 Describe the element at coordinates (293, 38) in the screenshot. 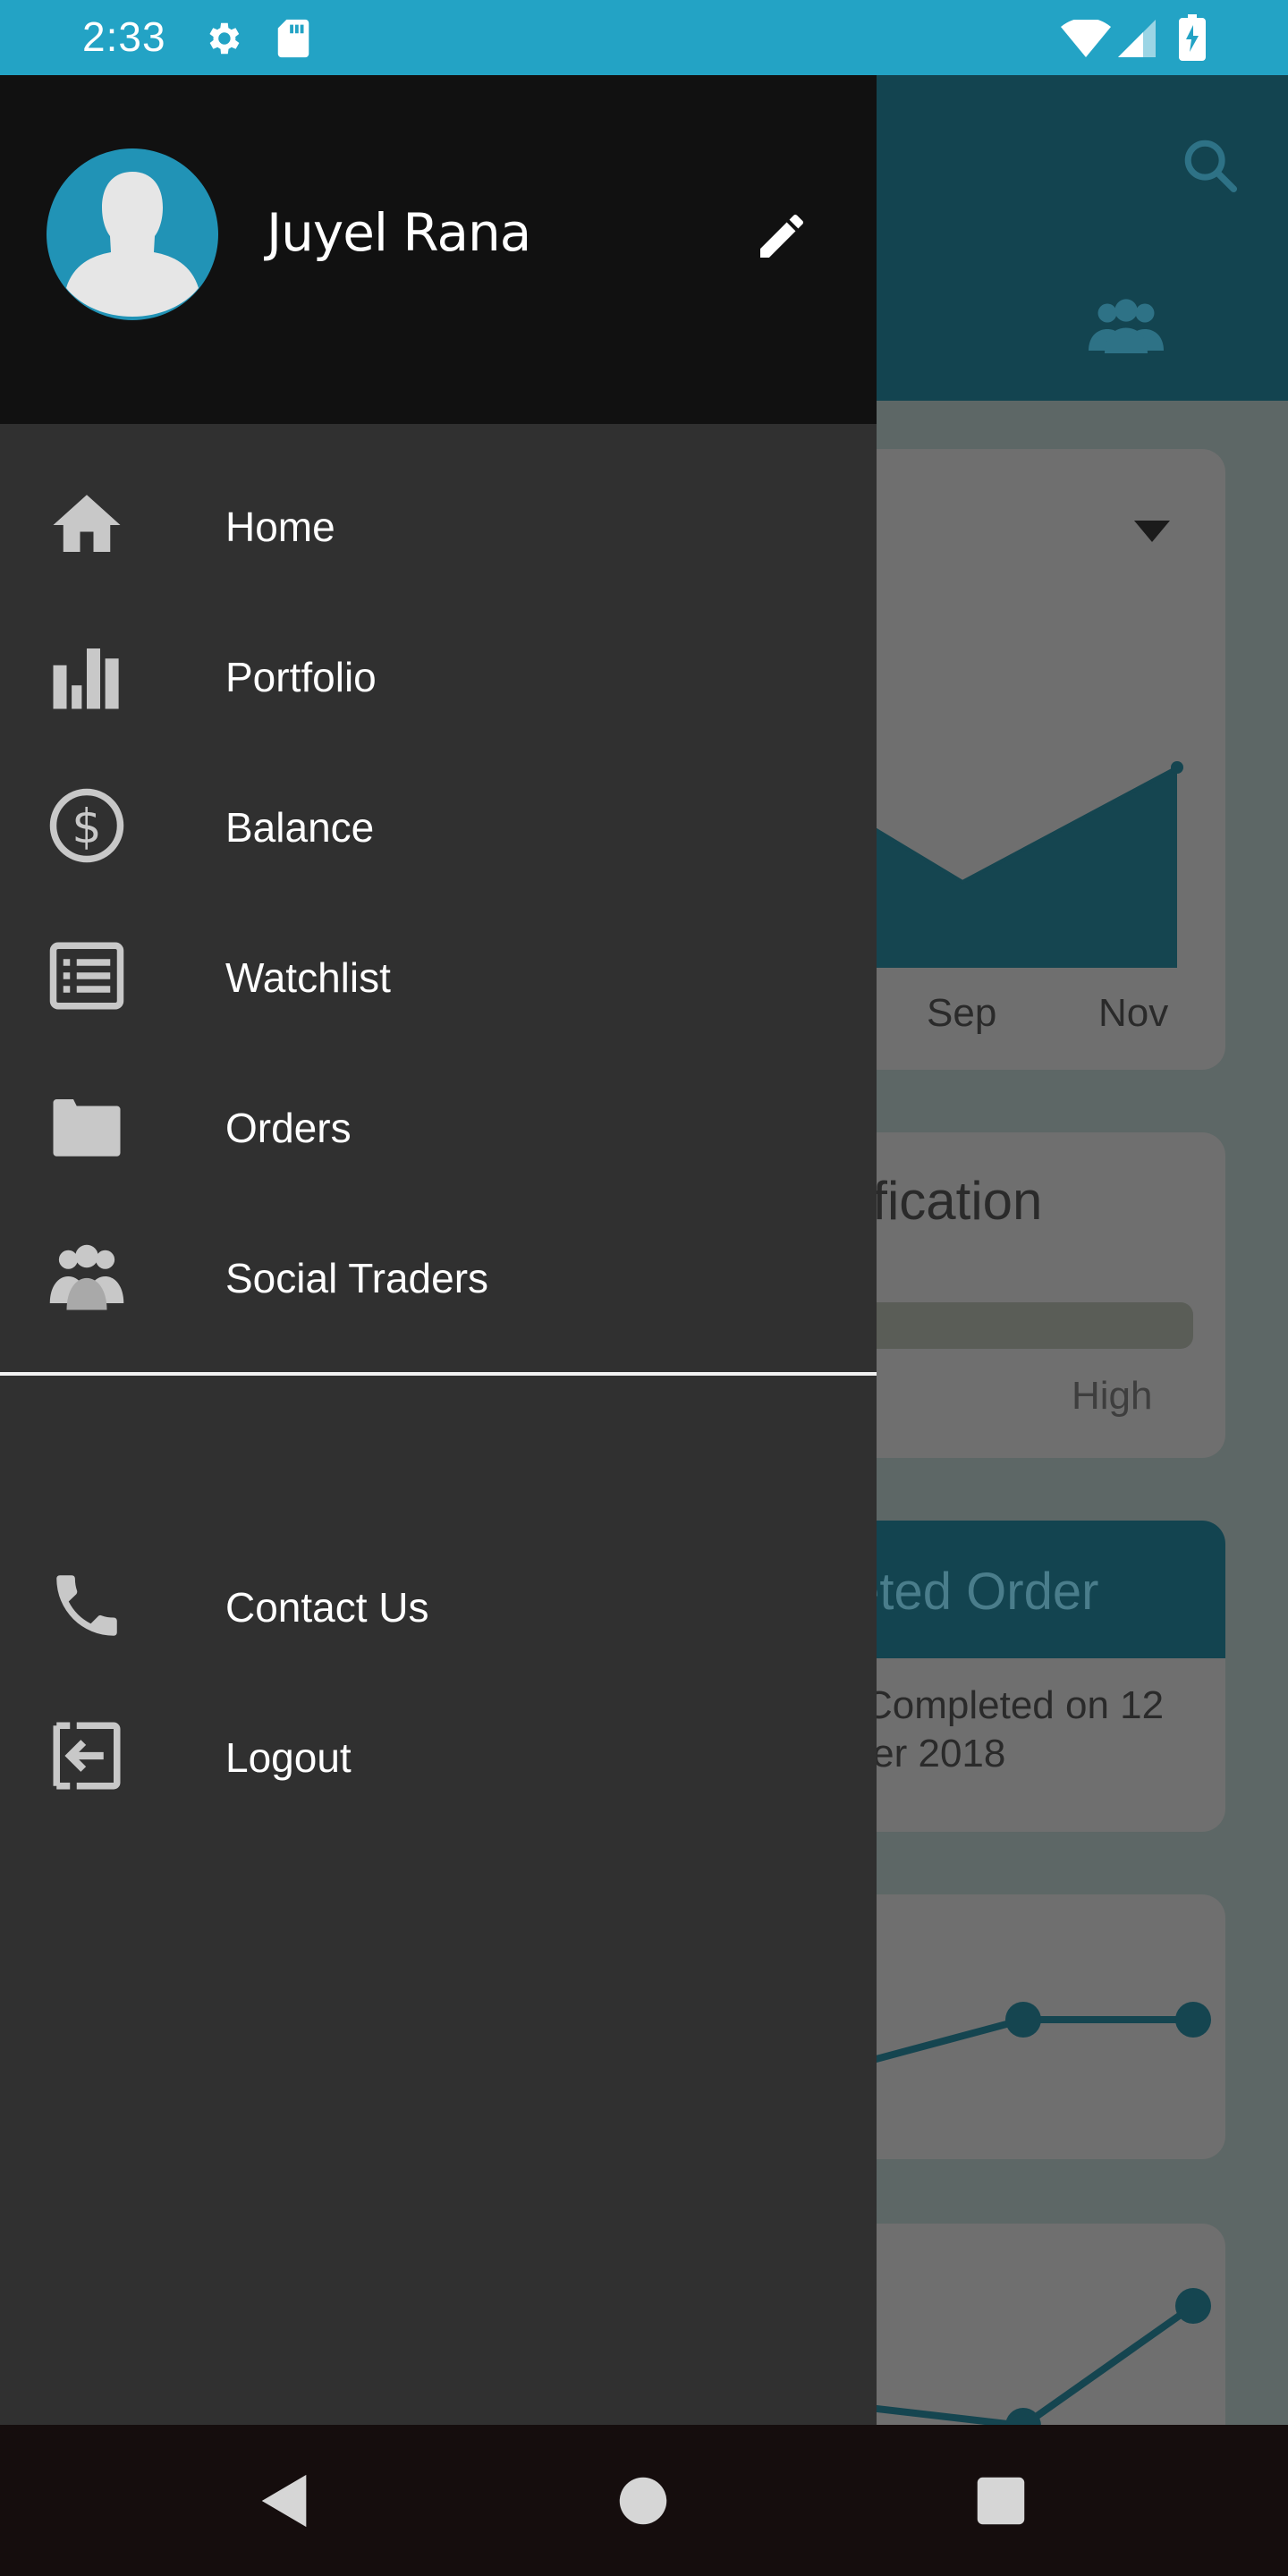

I see `sd-card-icon` at that location.